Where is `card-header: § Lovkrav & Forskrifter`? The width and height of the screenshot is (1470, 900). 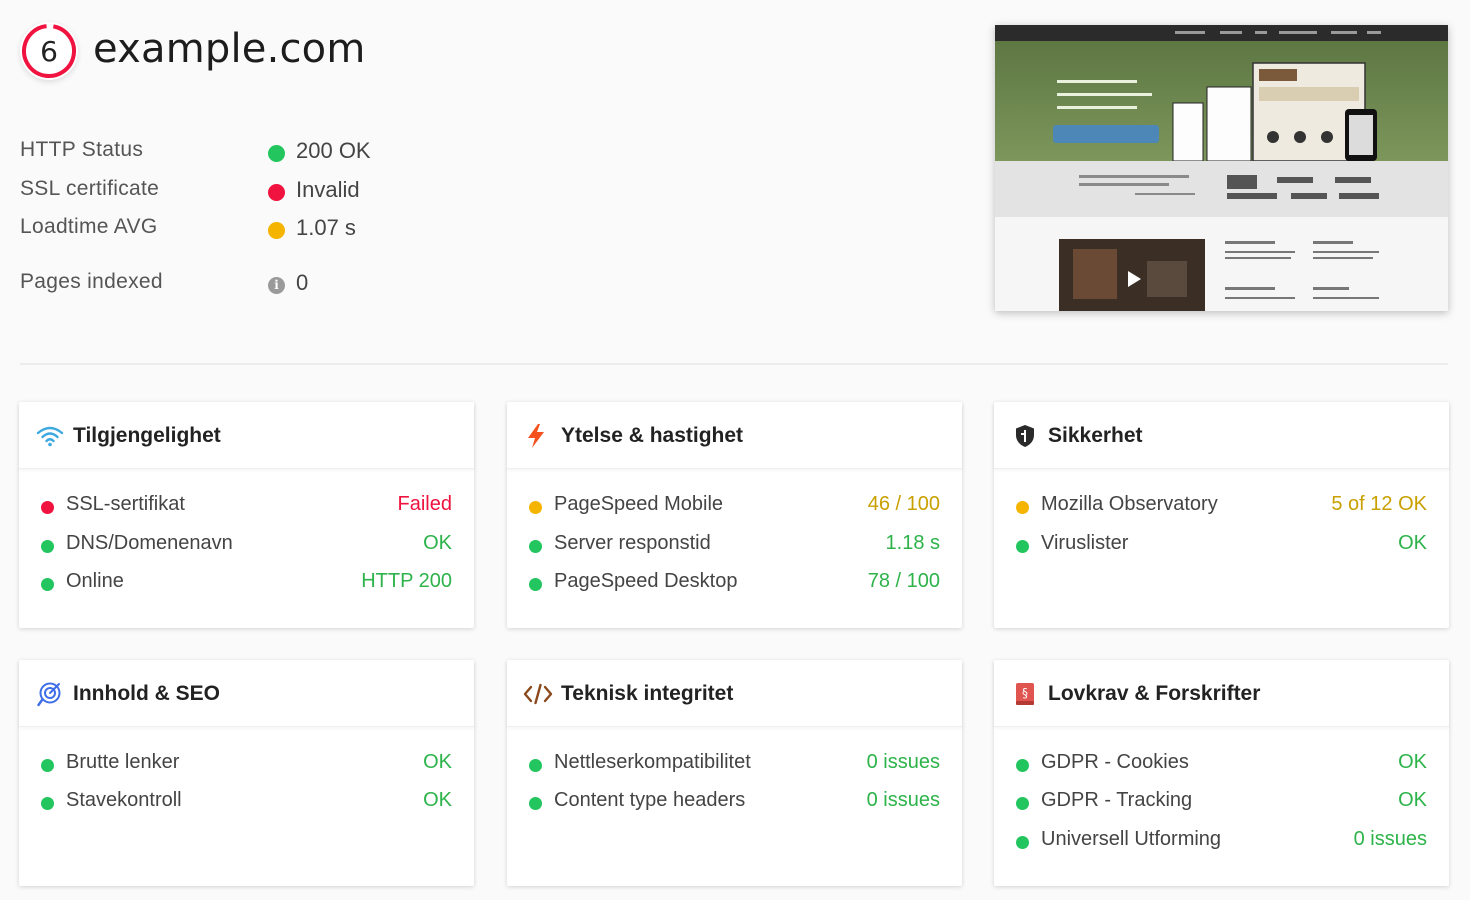
card-header: § Lovkrav & Forskrifter is located at coordinates (1221, 693).